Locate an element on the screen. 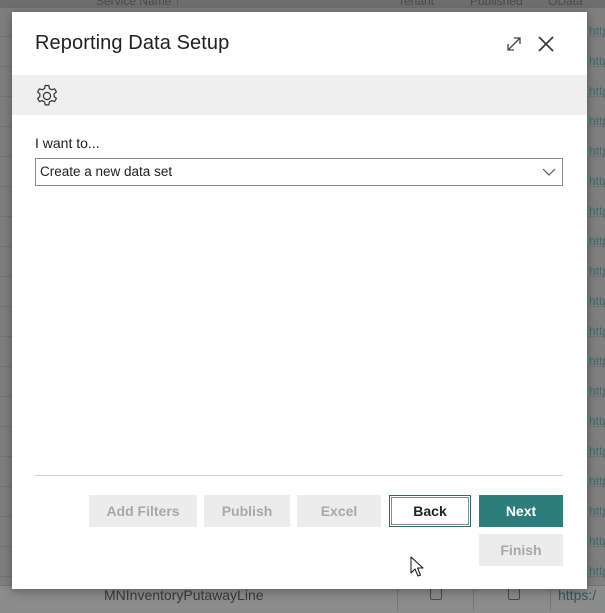  background-row-odata-link: https:/ is located at coordinates (577, 595).